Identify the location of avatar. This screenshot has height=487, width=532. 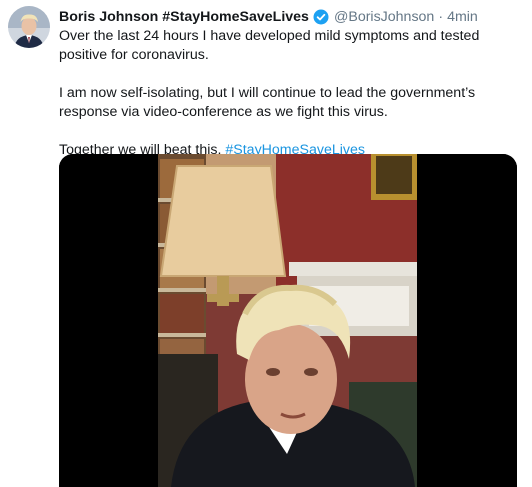
(29, 27).